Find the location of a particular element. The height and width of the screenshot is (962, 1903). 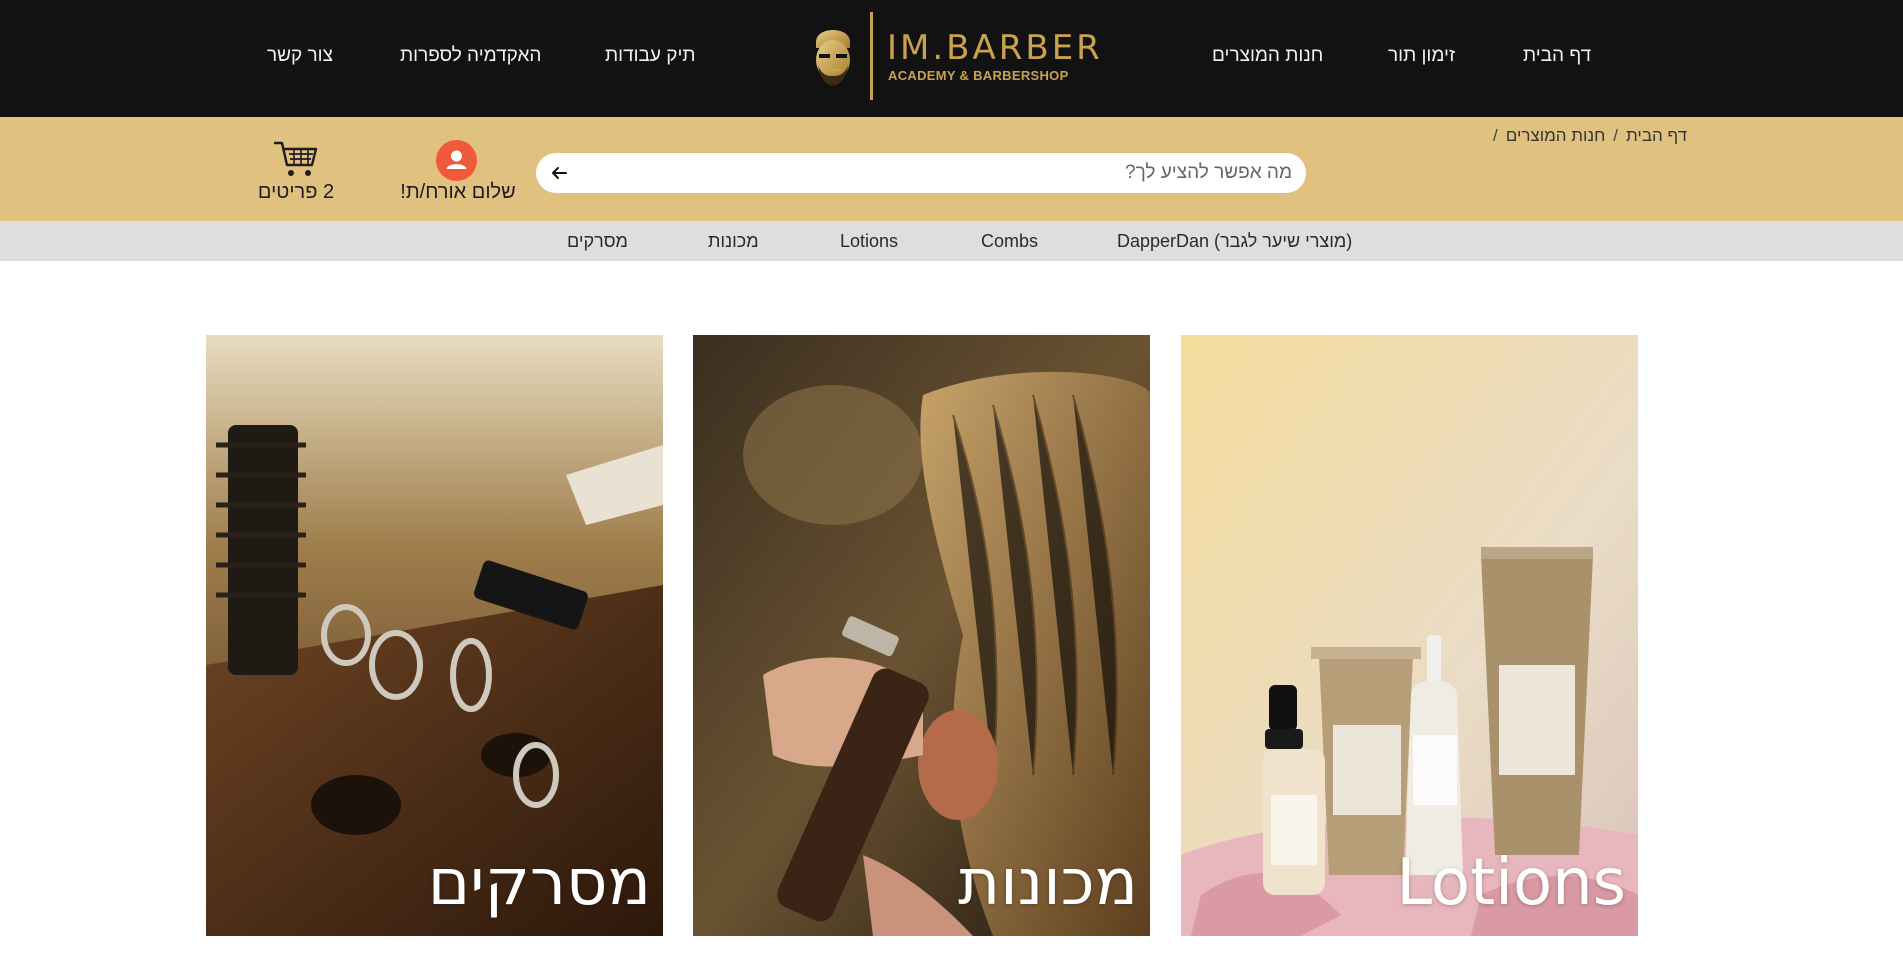

category-combs: Combs is located at coordinates (1009, 241).